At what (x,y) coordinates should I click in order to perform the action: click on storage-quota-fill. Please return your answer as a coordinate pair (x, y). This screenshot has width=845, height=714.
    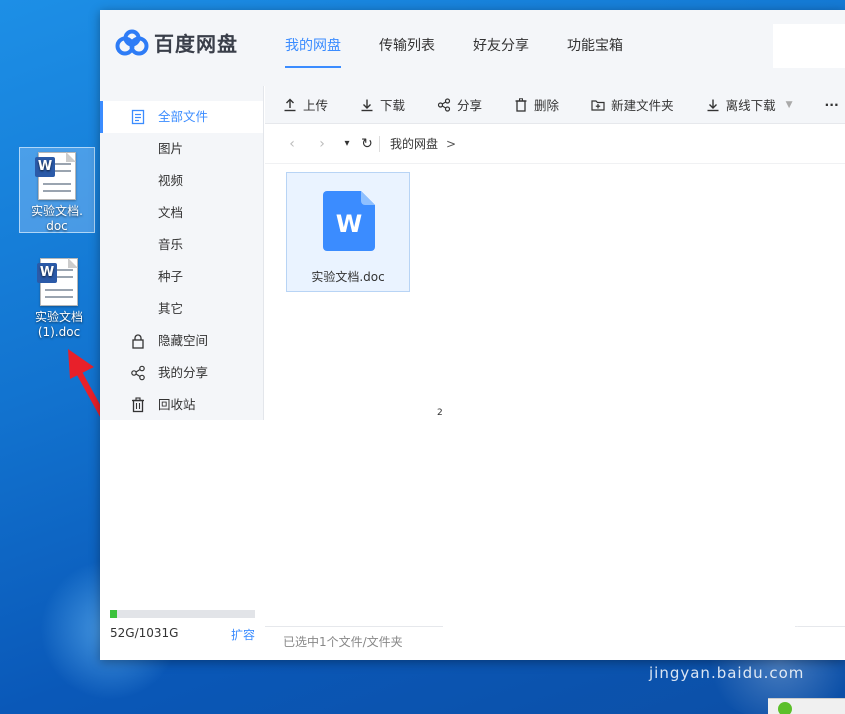
    Looking at the image, I should click on (114, 614).